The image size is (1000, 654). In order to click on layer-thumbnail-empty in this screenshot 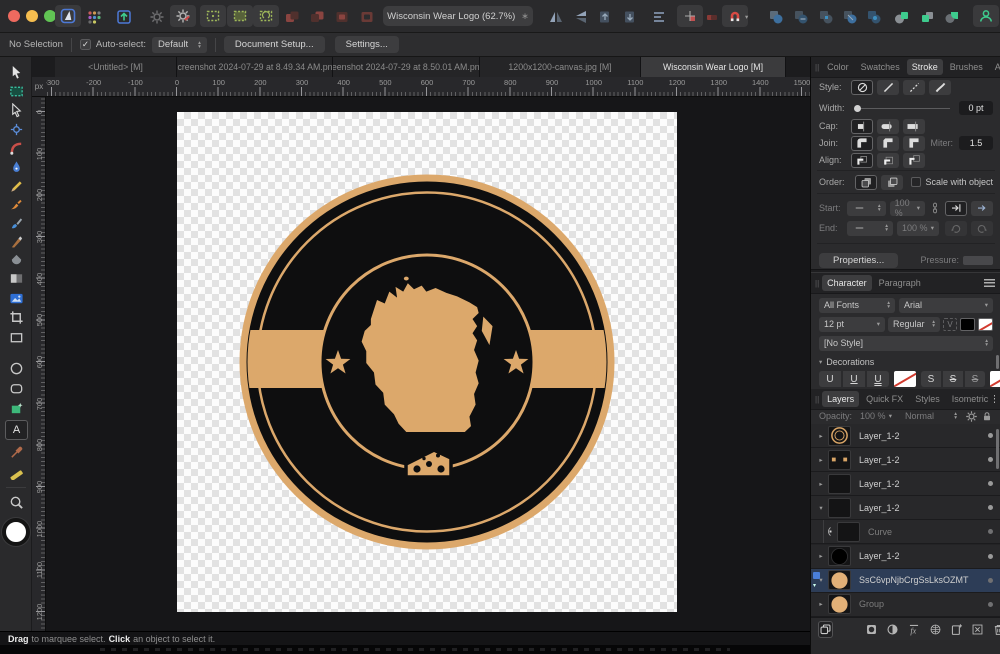, I will do `click(839, 507)`.